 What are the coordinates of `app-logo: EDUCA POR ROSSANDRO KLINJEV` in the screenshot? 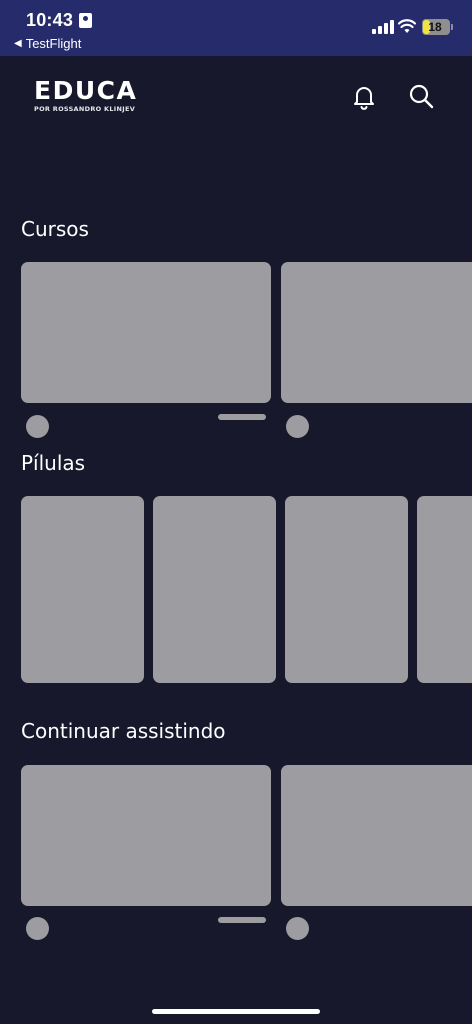 It's located at (86, 95).